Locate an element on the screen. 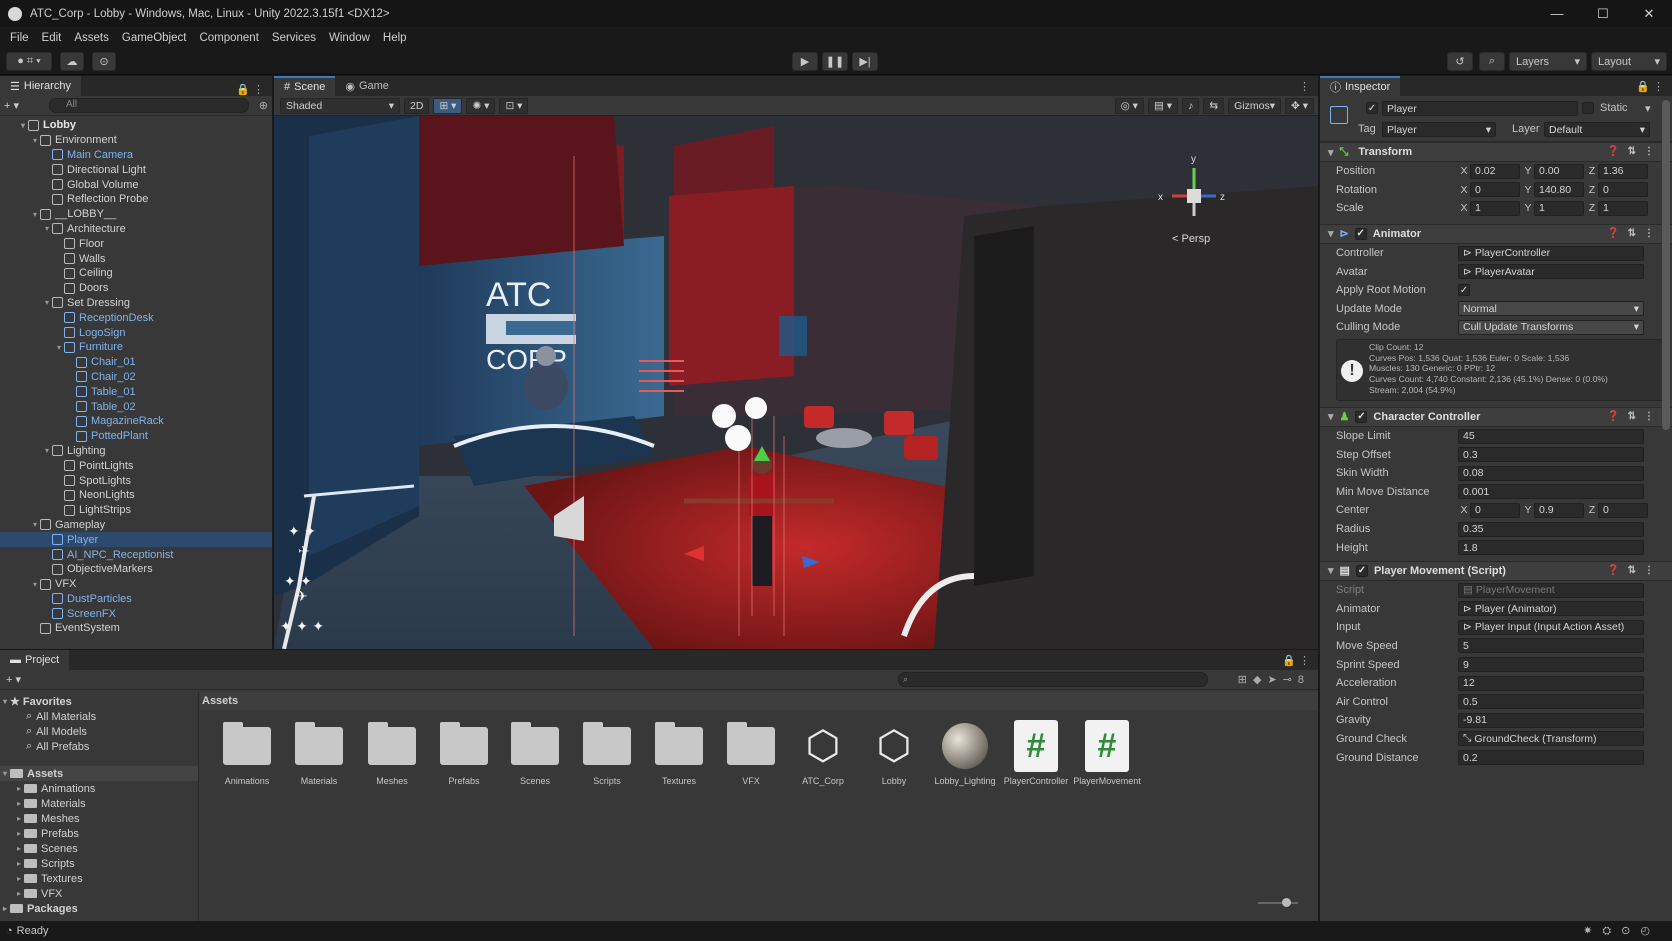 The image size is (1672, 941). pause-button: ❚❚ is located at coordinates (835, 61).